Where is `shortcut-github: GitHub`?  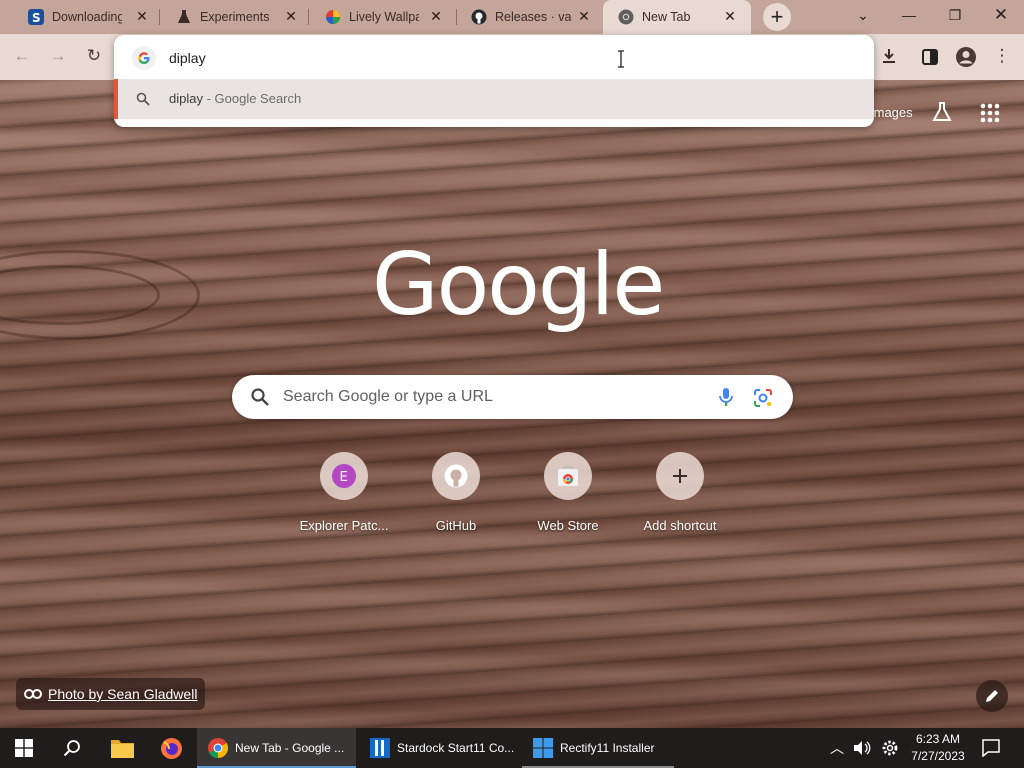 shortcut-github: GitHub is located at coordinates (456, 497).